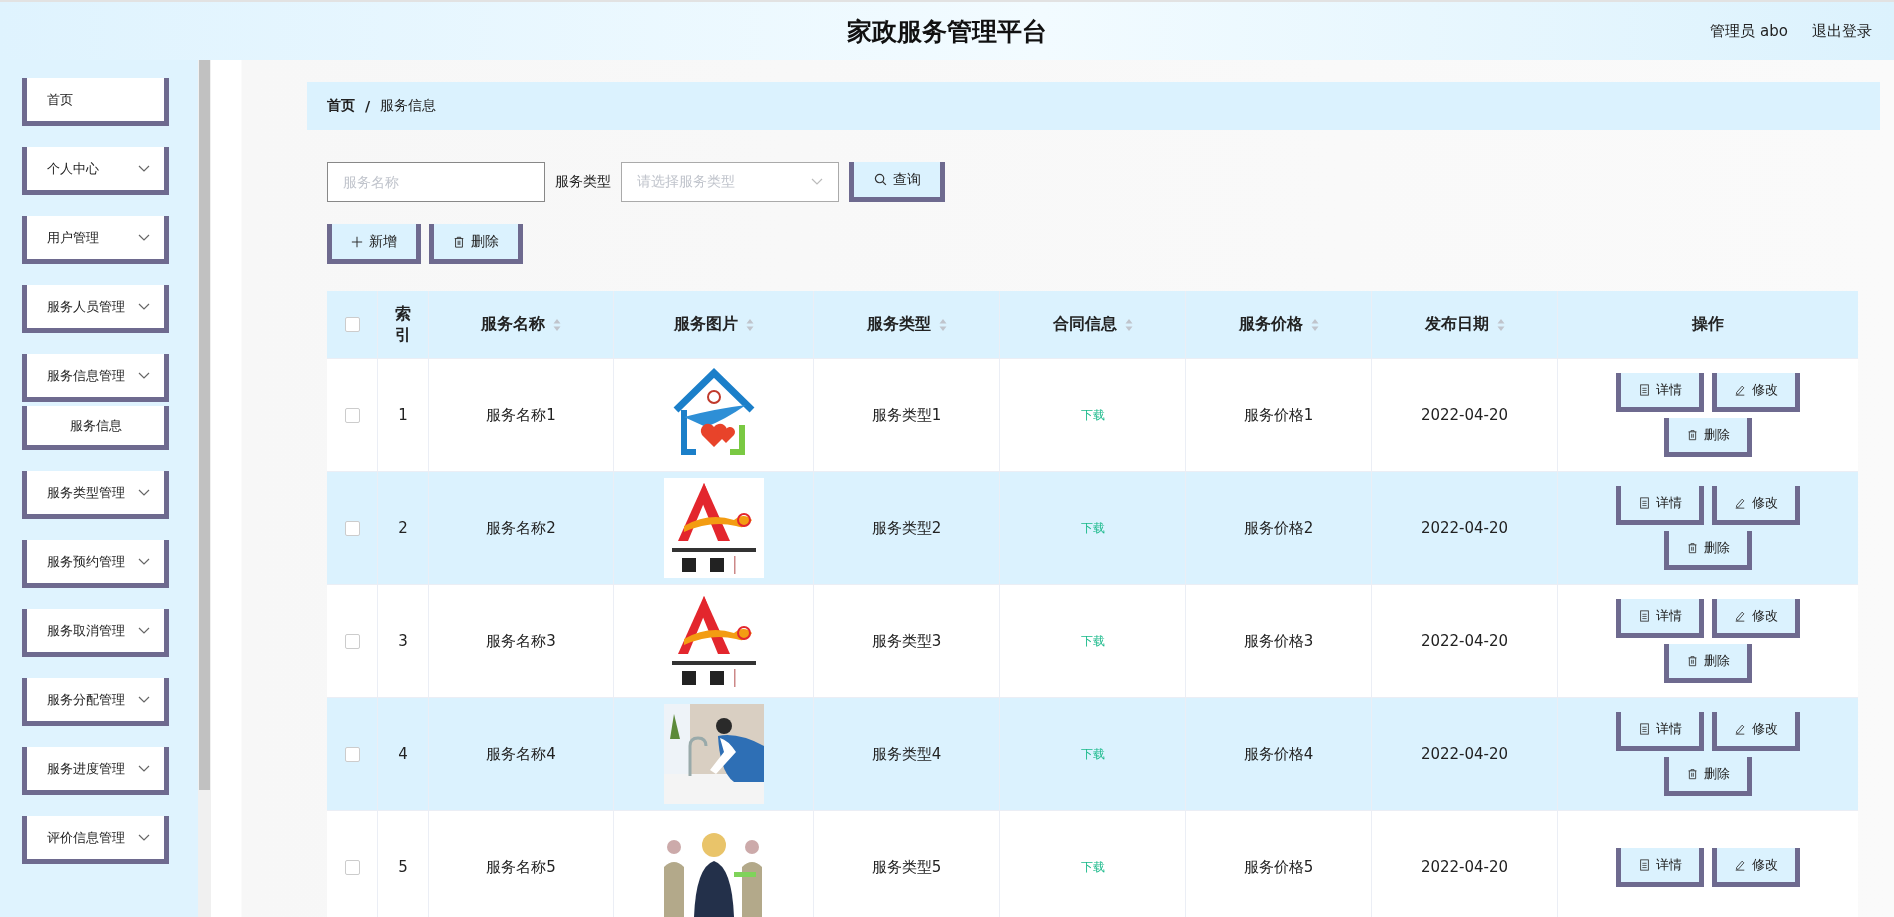 Image resolution: width=1894 pixels, height=917 pixels. What do you see at coordinates (95, 428) in the screenshot?
I see `sidebar-item: 服务信息` at bounding box center [95, 428].